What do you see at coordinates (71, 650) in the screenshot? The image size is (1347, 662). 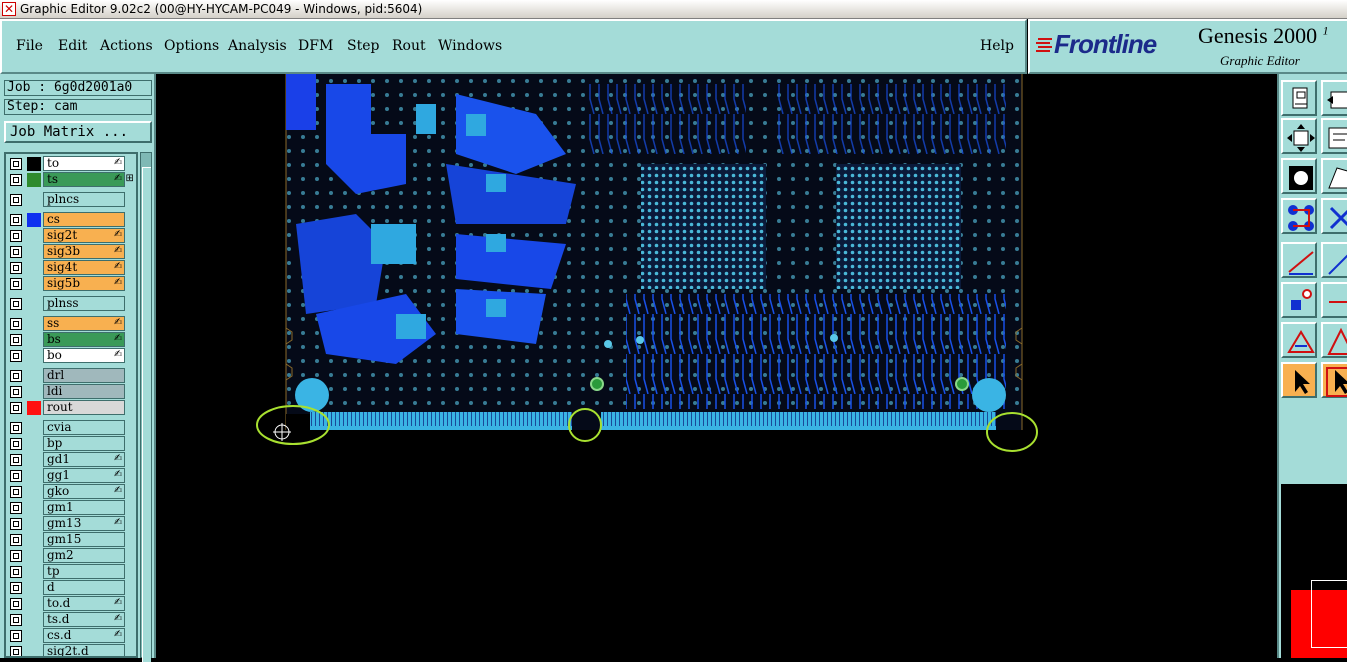 I see `layer-row-sig2t-d: sig2t.d` at bounding box center [71, 650].